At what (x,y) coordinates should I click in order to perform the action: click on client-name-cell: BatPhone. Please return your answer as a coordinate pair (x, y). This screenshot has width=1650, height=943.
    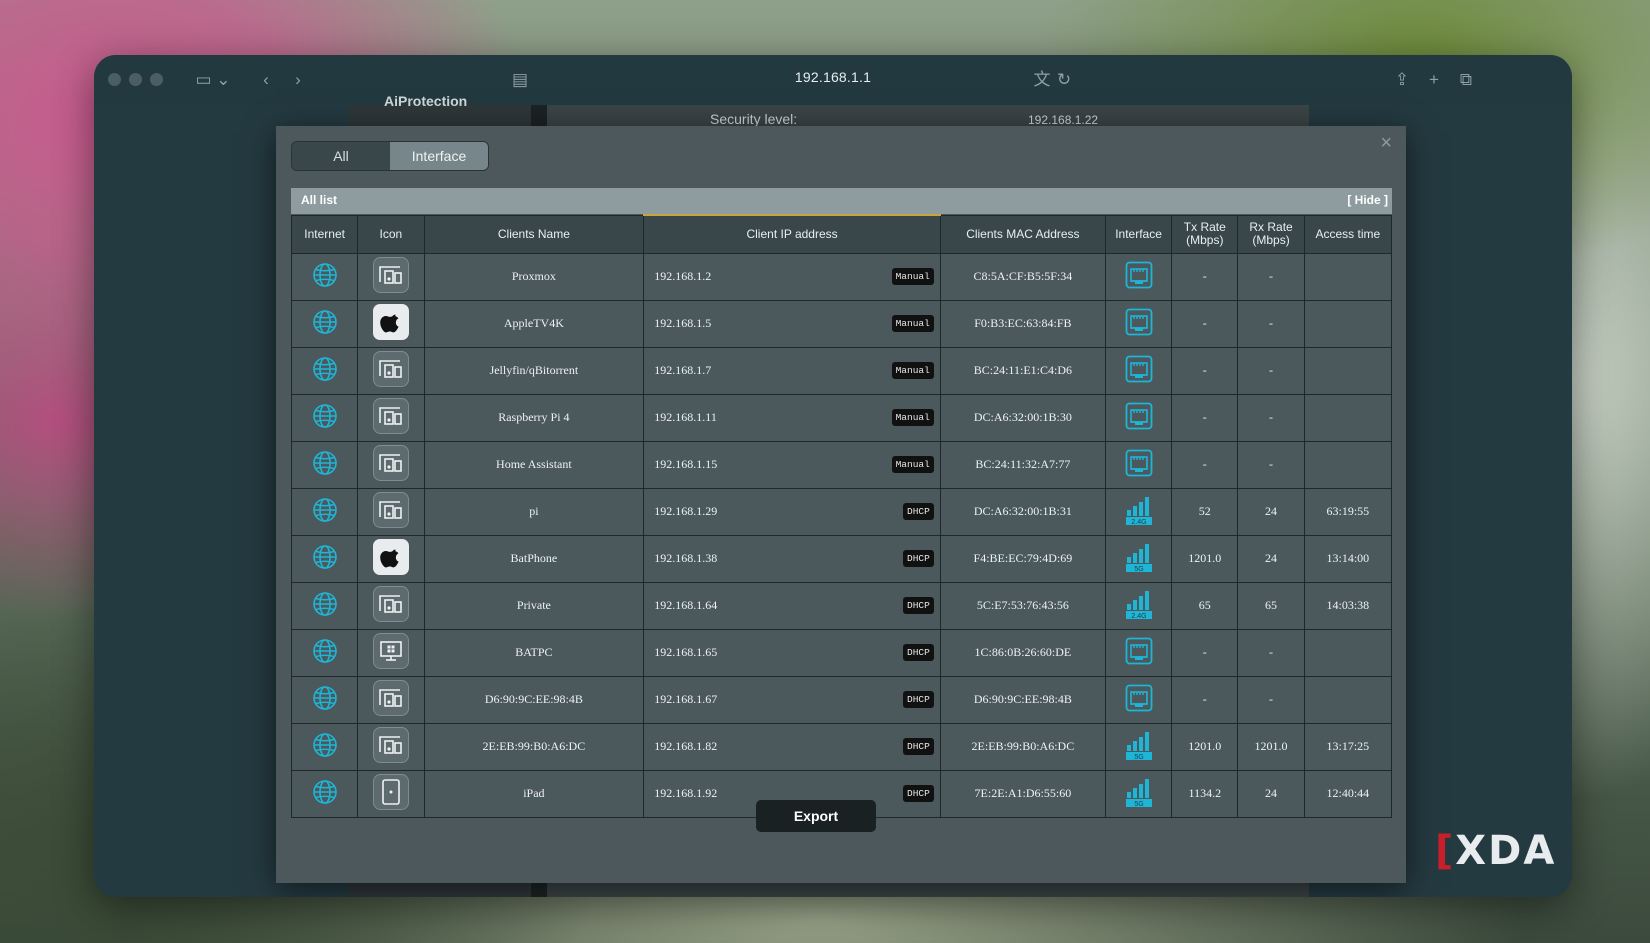
    Looking at the image, I should click on (534, 558).